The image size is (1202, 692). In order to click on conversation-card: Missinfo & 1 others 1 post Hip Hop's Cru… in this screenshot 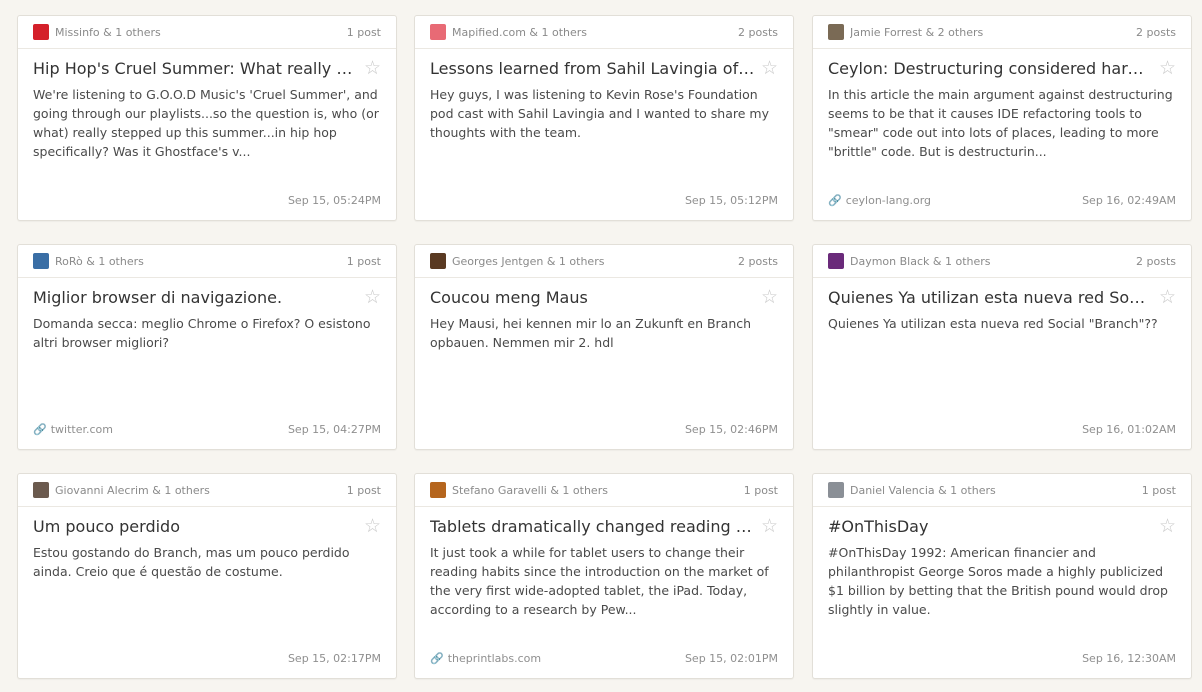, I will do `click(207, 118)`.